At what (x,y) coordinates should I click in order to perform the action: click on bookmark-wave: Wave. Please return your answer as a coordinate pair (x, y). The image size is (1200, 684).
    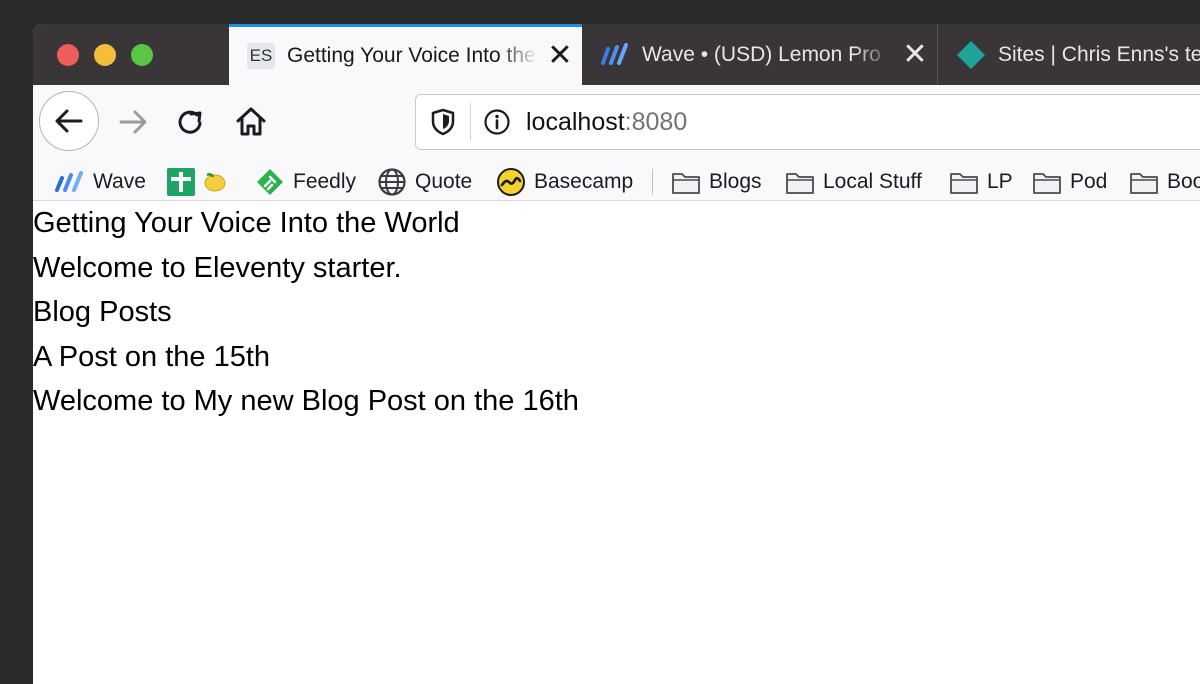
    Looking at the image, I should click on (99, 182).